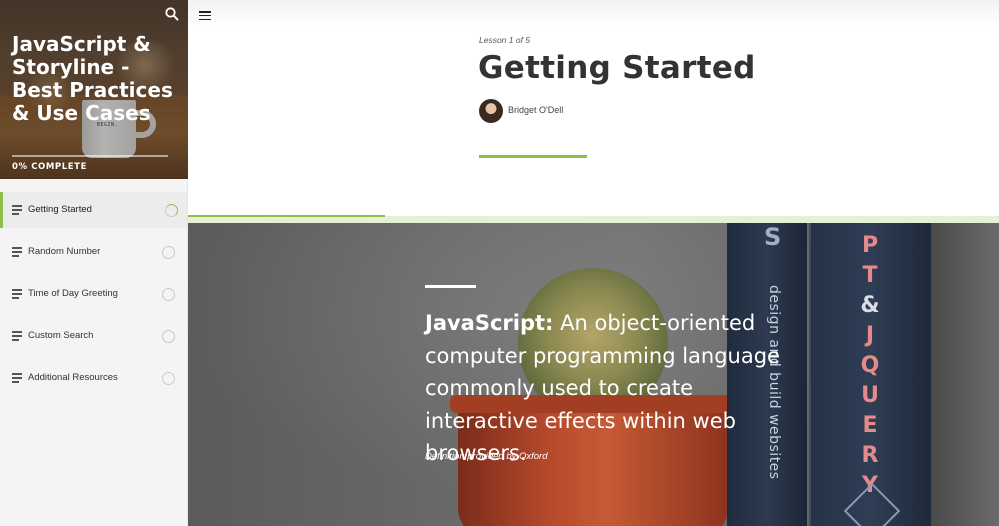  What do you see at coordinates (286, 216) in the screenshot?
I see `lesson-progress-fill` at bounding box center [286, 216].